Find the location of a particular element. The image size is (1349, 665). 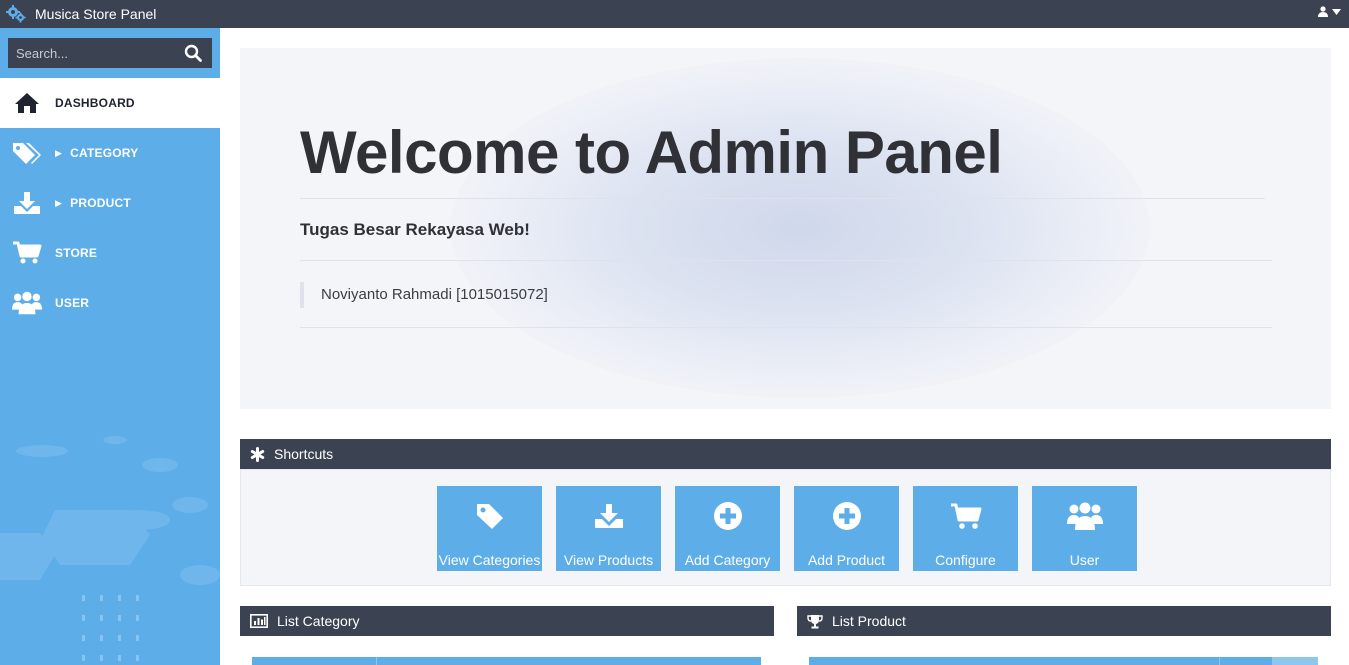

shortcut-user: User is located at coordinates (1084, 528).